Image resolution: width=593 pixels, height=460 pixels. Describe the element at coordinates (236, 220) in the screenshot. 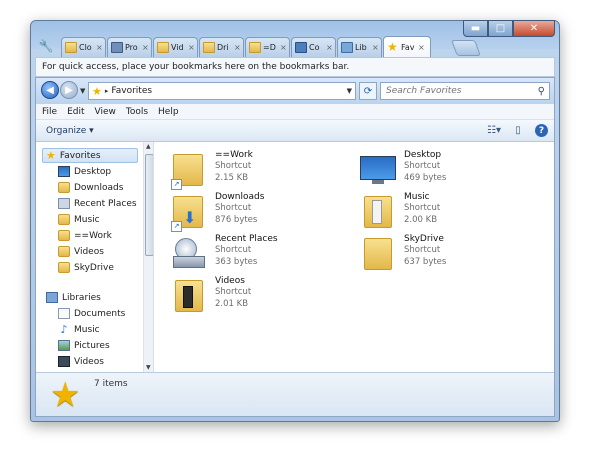

I see `file-size: 876 bytes` at that location.